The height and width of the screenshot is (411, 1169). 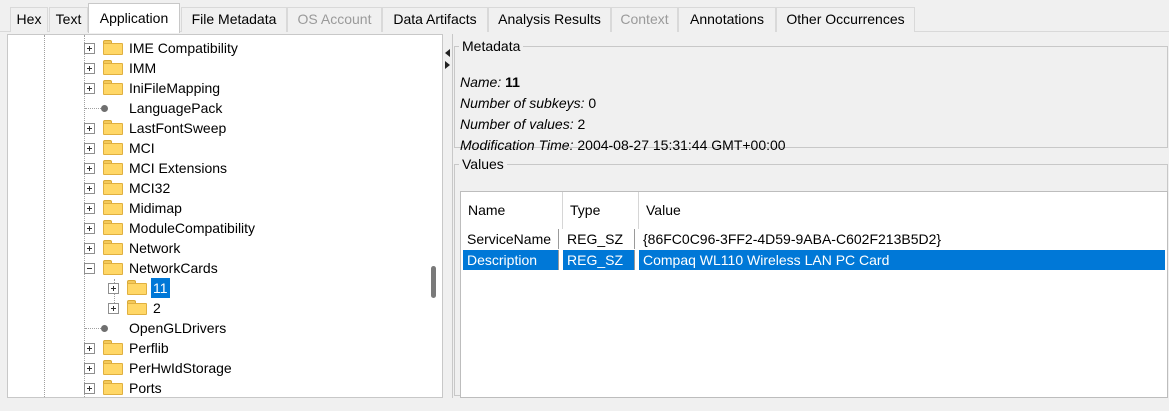 What do you see at coordinates (180, 368) in the screenshot?
I see `tree-item-label: PerHwIdStorage` at bounding box center [180, 368].